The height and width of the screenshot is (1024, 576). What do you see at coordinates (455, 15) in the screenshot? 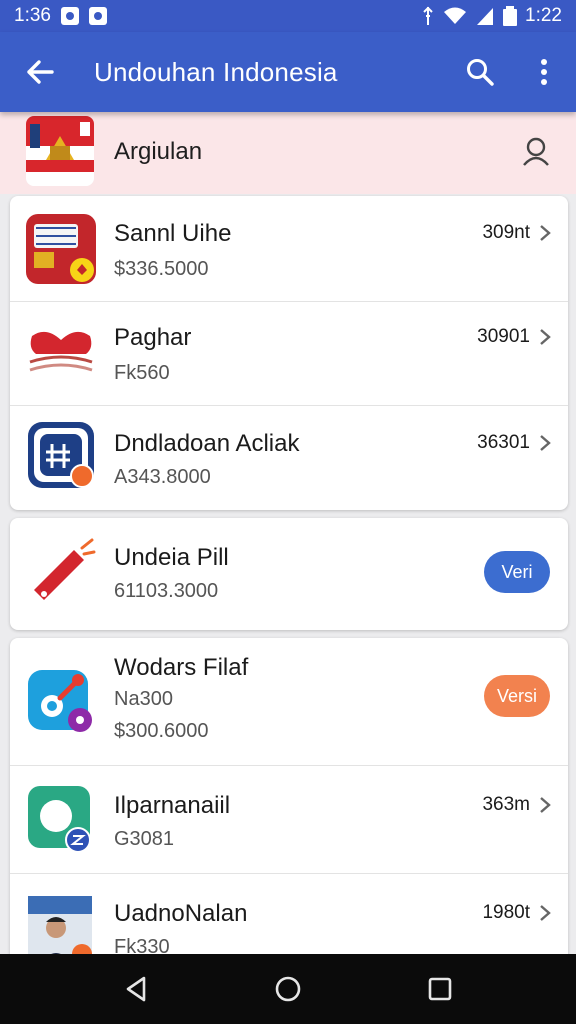
I see `wifi-icon` at bounding box center [455, 15].